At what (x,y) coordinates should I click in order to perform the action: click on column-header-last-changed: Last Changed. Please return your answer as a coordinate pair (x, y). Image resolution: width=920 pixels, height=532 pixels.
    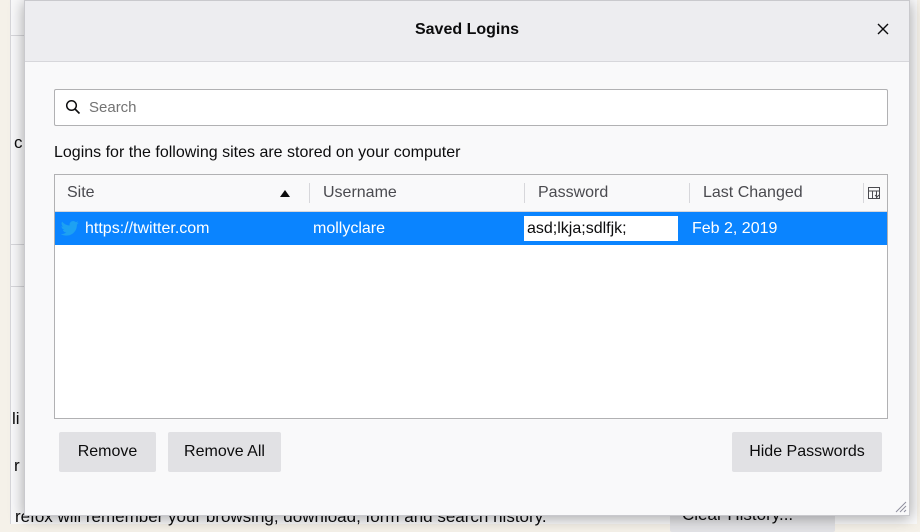
    Looking at the image, I should click on (778, 193).